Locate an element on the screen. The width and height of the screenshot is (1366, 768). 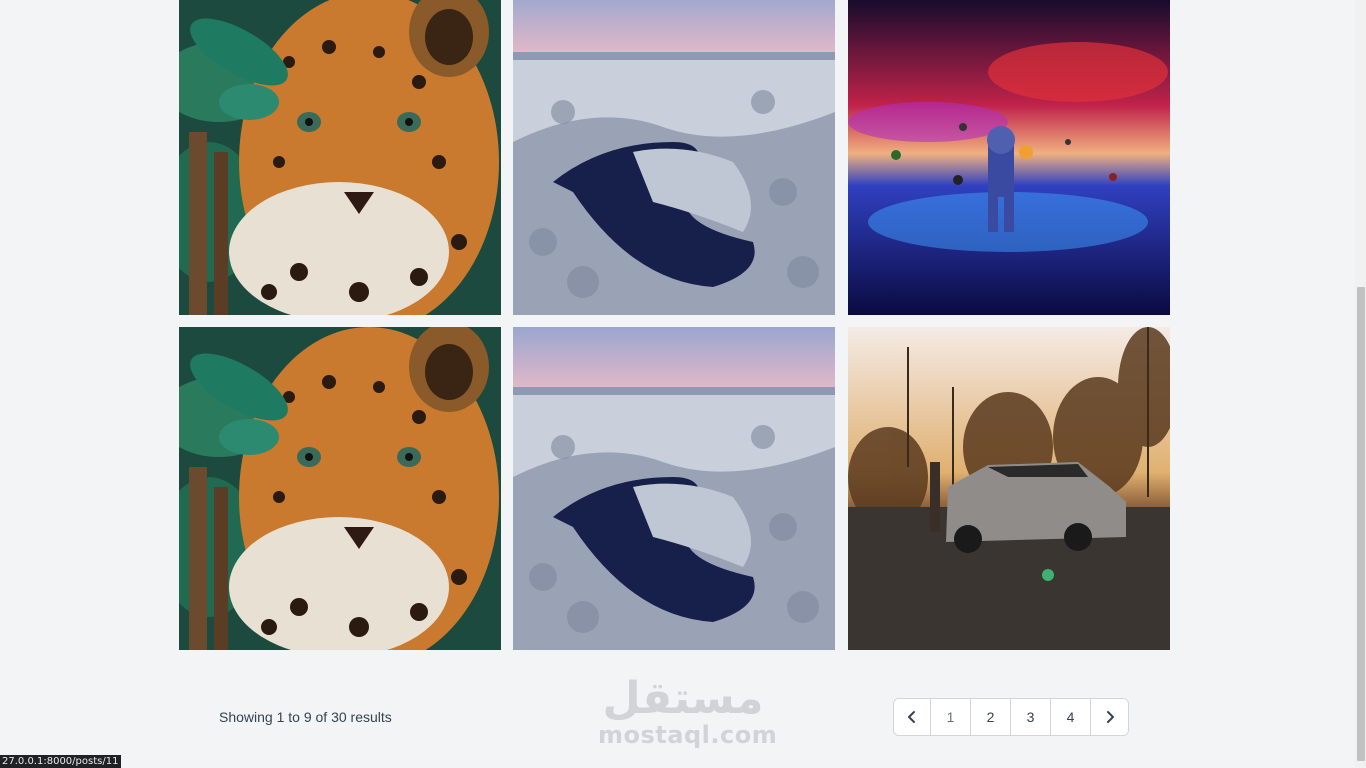
mostaql-watermark: مستقل mostaql.com is located at coordinates (688, 711).